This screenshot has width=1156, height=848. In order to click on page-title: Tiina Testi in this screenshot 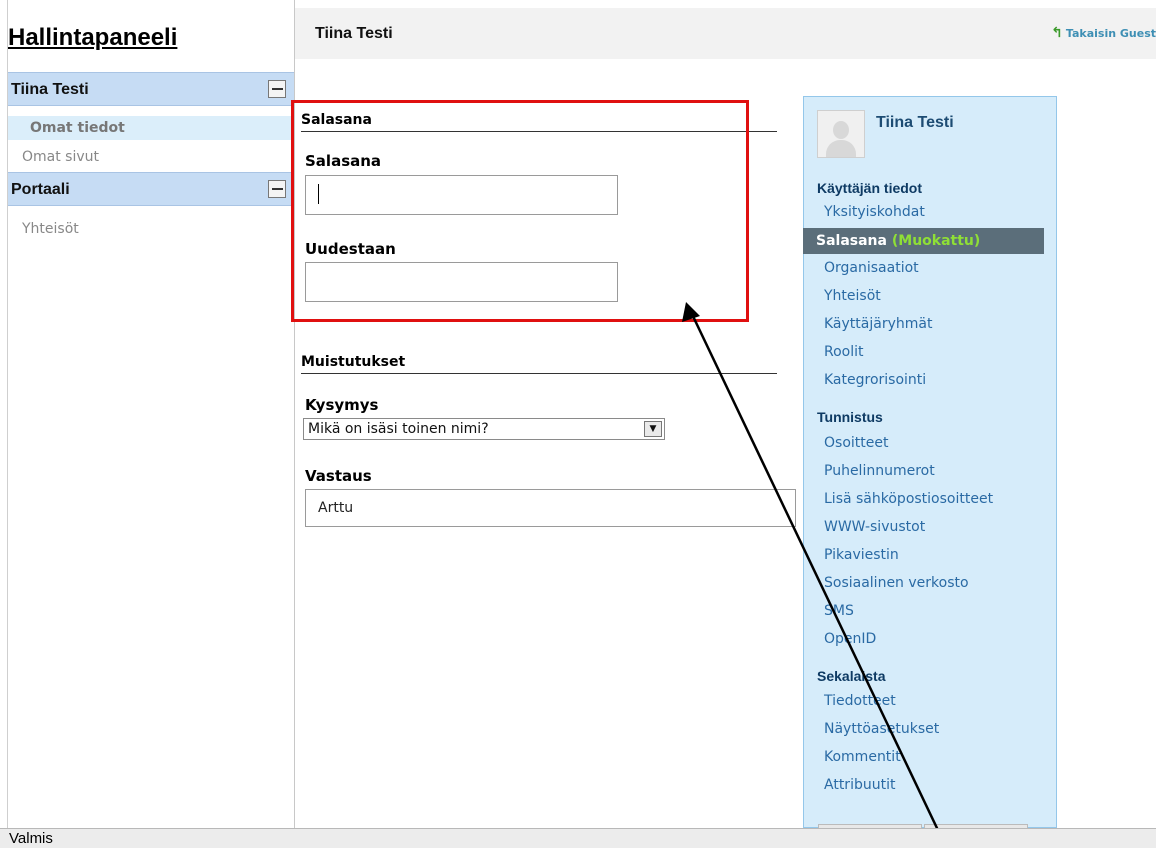, I will do `click(354, 33)`.